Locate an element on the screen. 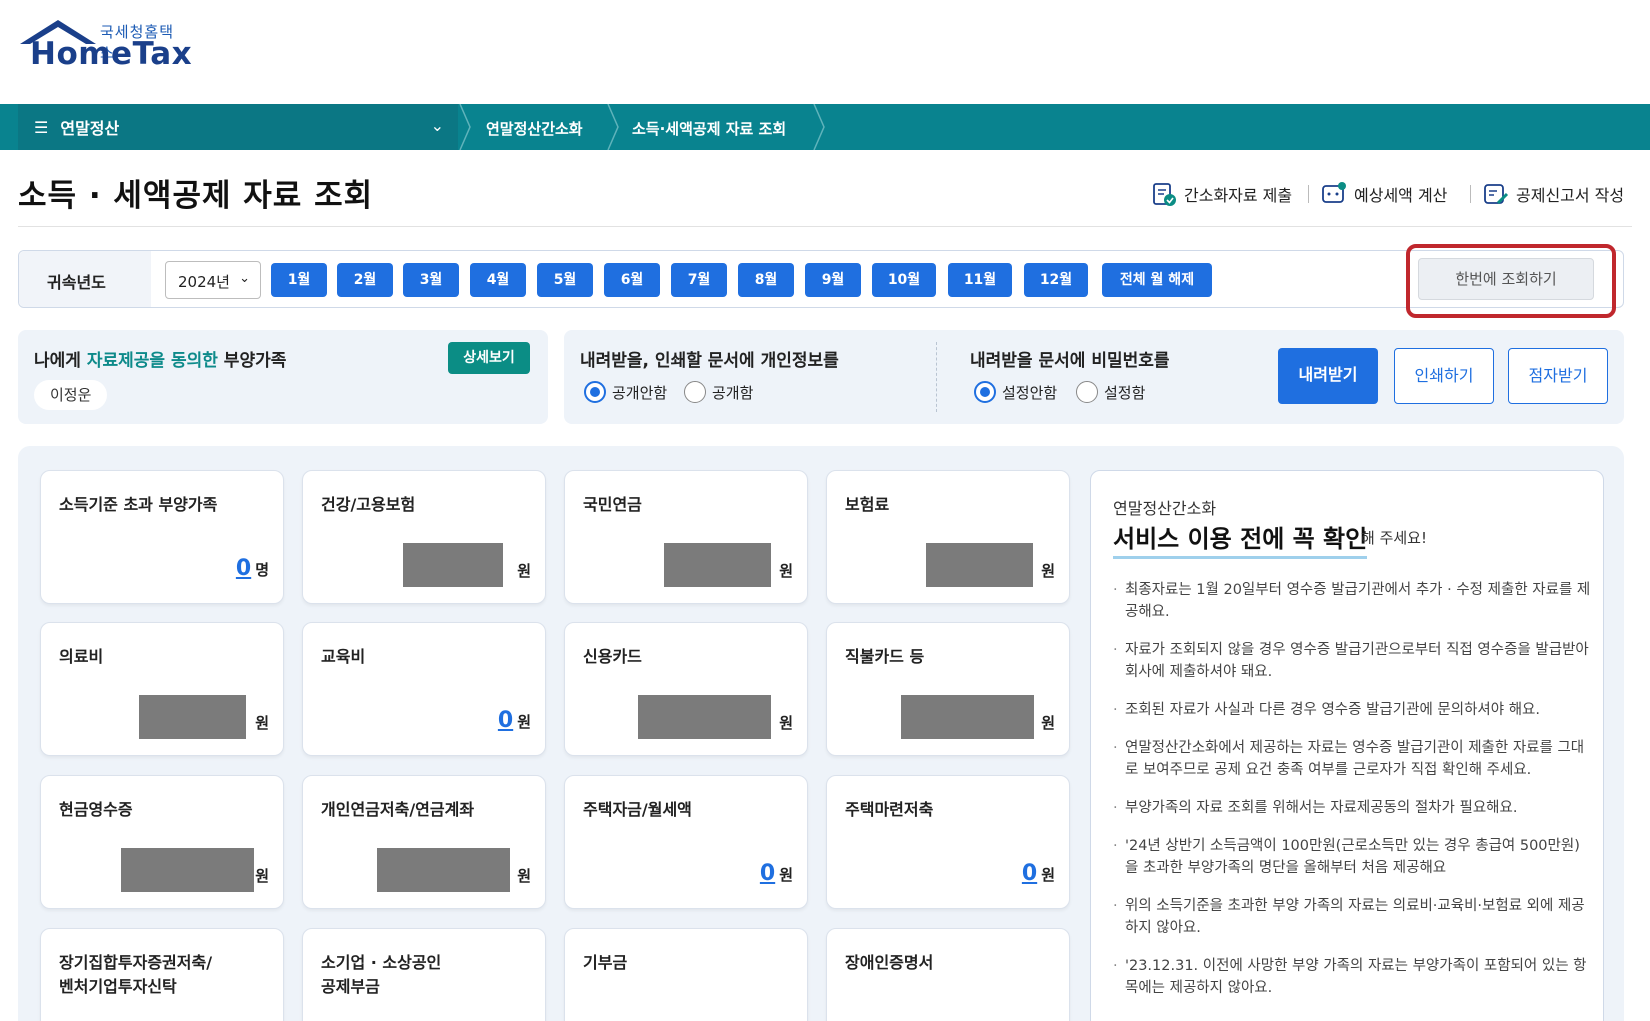 This screenshot has width=1650, height=1021. deduction-form-link: 공제신고서 작성 is located at coordinates (1553, 194).